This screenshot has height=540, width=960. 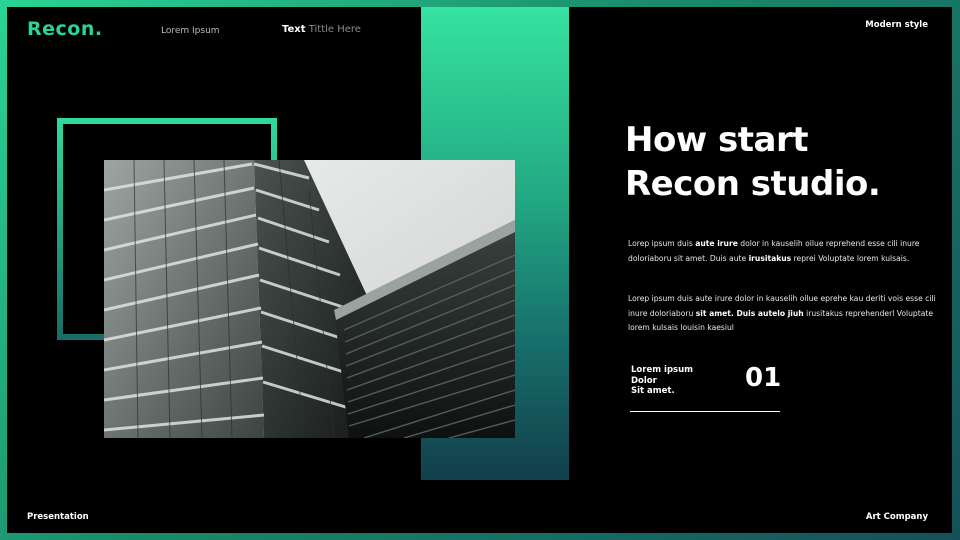 What do you see at coordinates (850, 258) in the screenshot?
I see `para1-text-3: reprei Voluptate lorem kulsais.` at bounding box center [850, 258].